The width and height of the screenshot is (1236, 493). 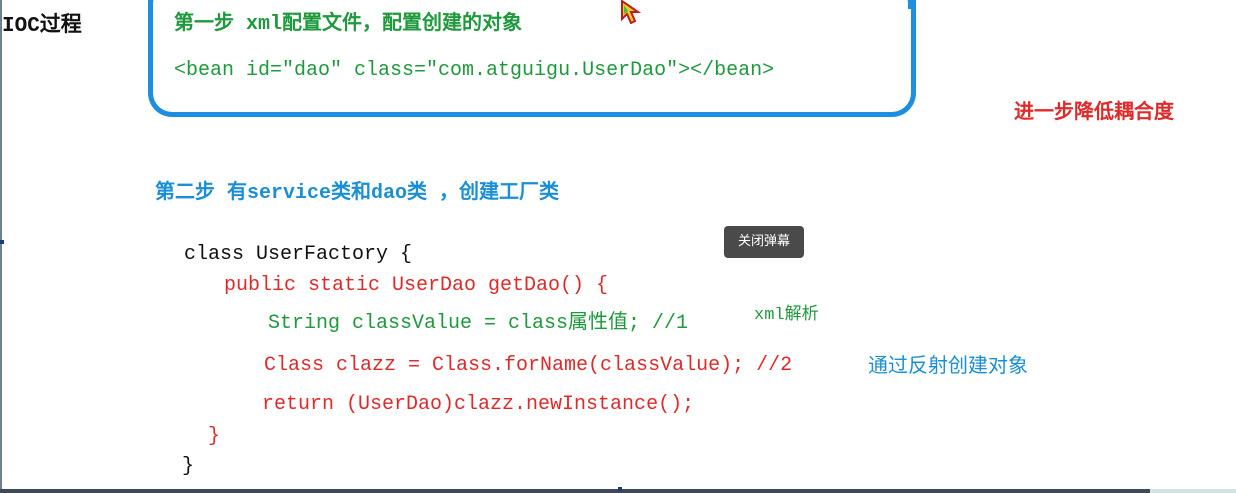 I want to click on frame-left-border, so click(x=1, y=246).